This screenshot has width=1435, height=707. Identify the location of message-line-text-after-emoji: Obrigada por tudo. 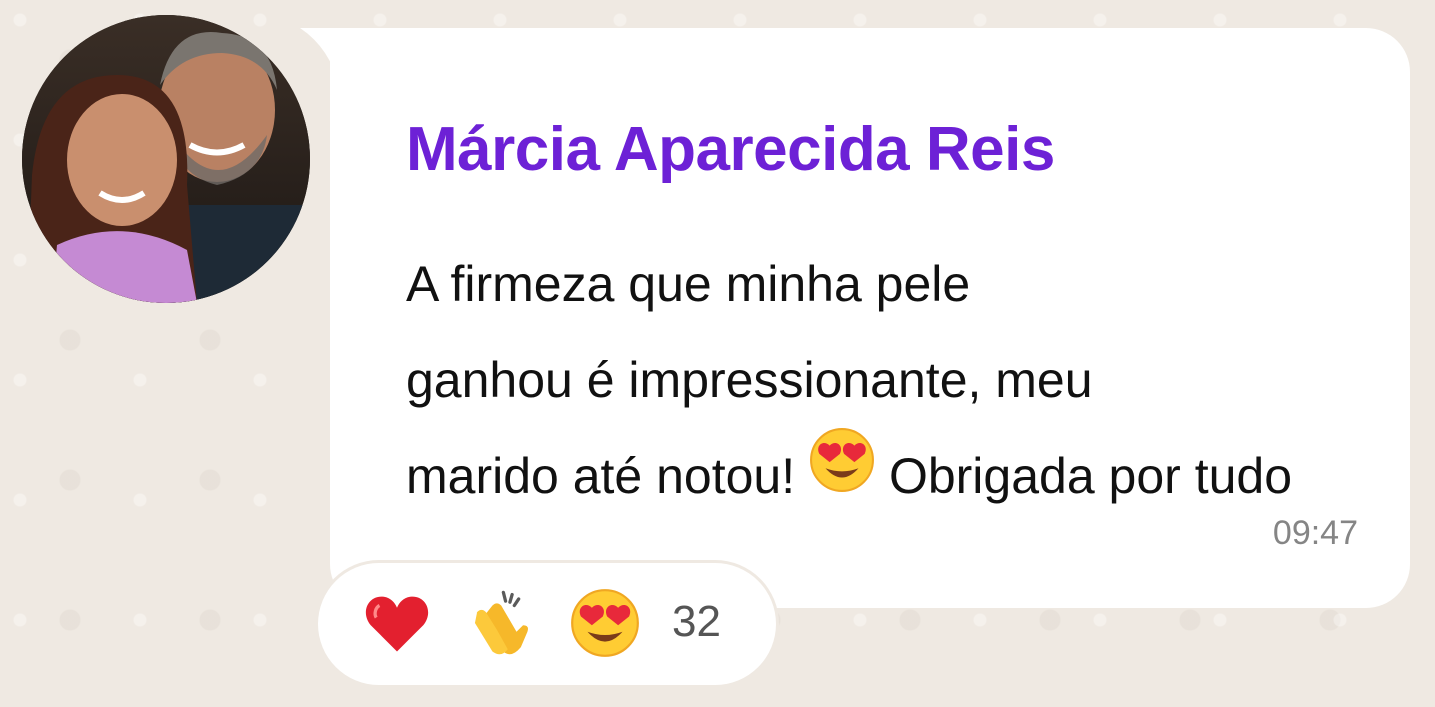
(1090, 476).